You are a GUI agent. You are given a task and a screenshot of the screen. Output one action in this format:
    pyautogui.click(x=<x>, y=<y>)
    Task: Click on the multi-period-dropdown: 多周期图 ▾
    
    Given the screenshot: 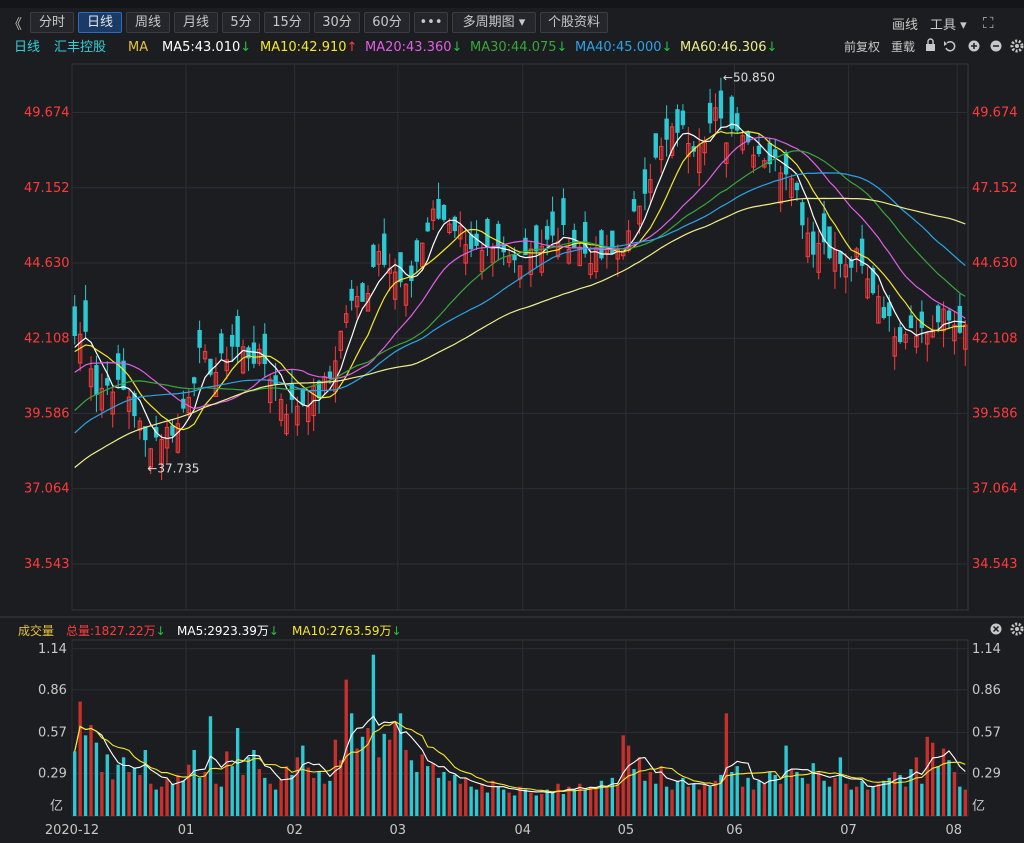 What is the action you would take?
    pyautogui.click(x=494, y=22)
    